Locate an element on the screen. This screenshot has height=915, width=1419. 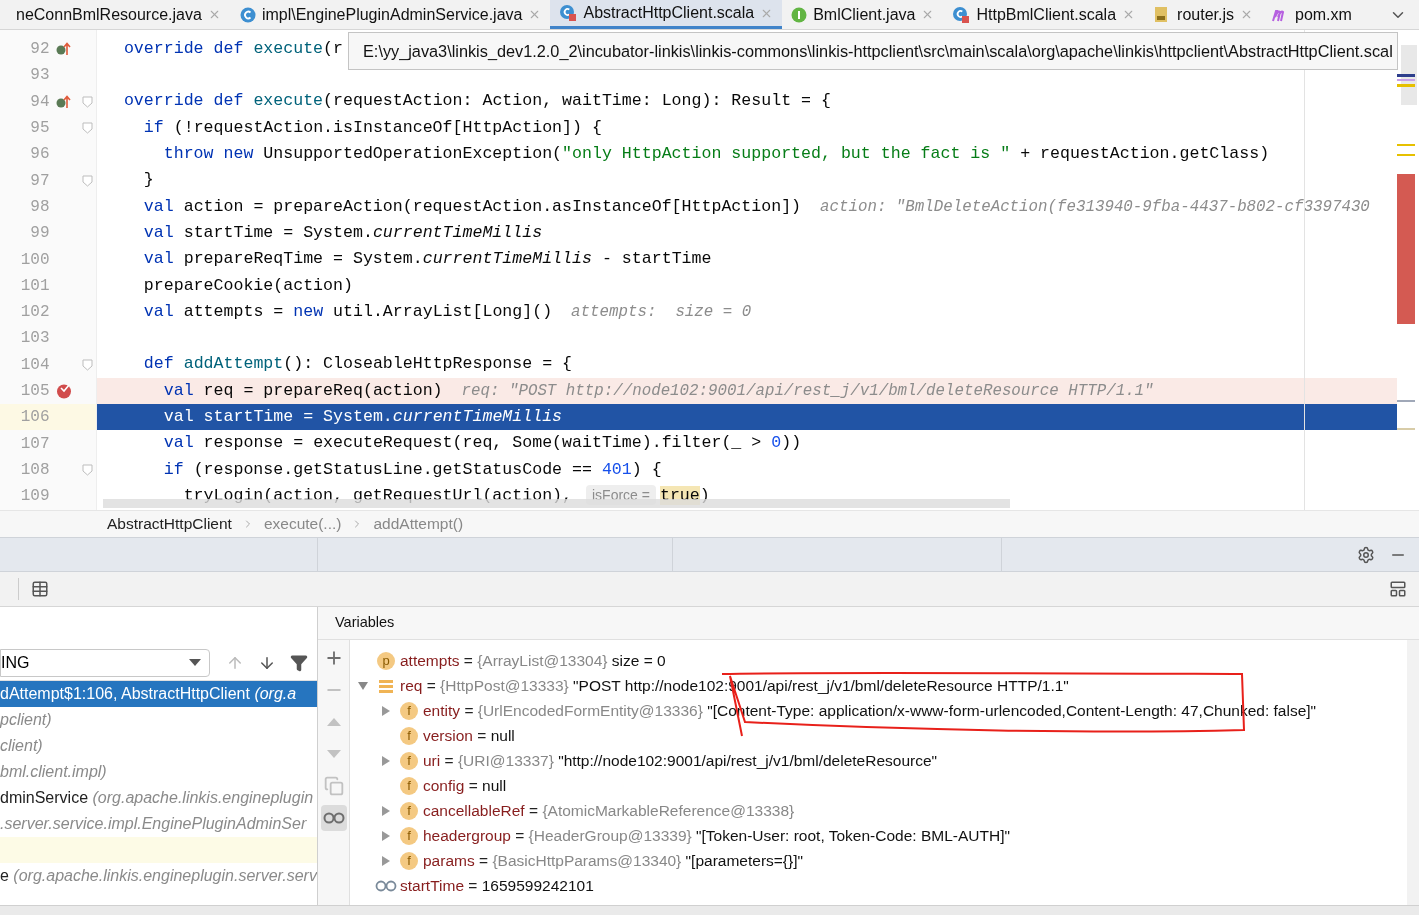
code-line: if (response.getStatusLine.getStatusCode == 401) { is located at coordinates (412, 470).